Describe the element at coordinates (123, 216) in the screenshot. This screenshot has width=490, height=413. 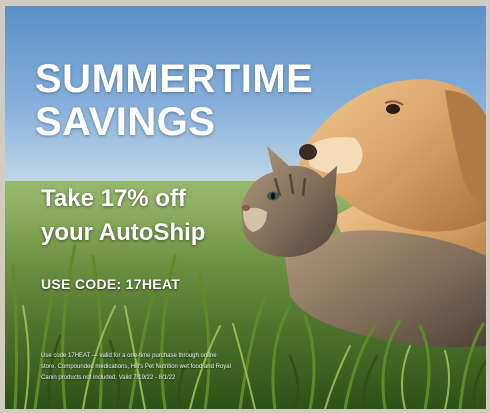
I see `offer-text: Take 17% off your AutoShip` at that location.